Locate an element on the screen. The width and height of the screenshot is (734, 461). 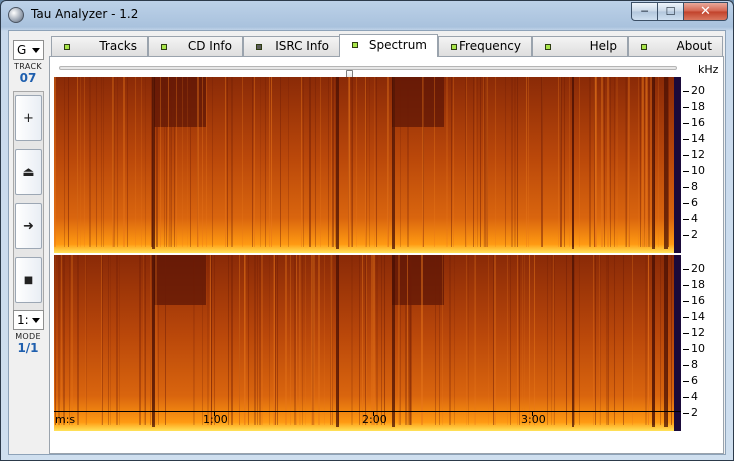
tab-label: Spectrum is located at coordinates (397, 45).